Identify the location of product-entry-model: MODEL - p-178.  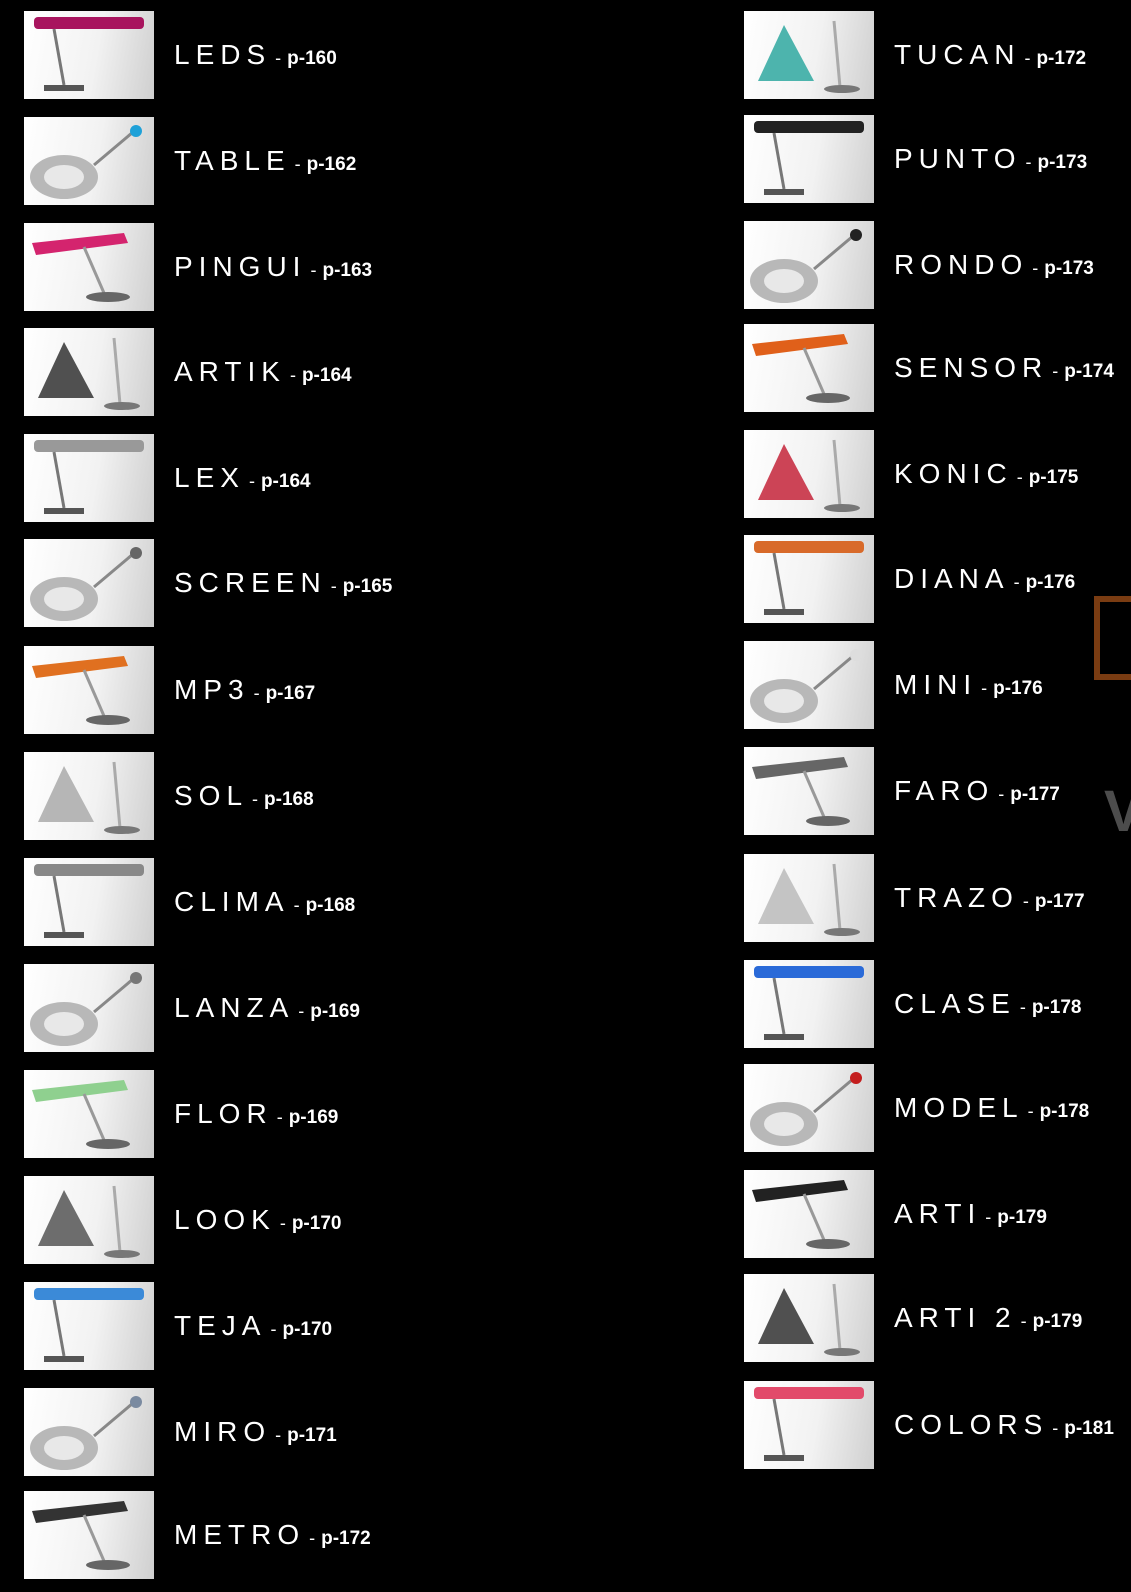
(916, 1108).